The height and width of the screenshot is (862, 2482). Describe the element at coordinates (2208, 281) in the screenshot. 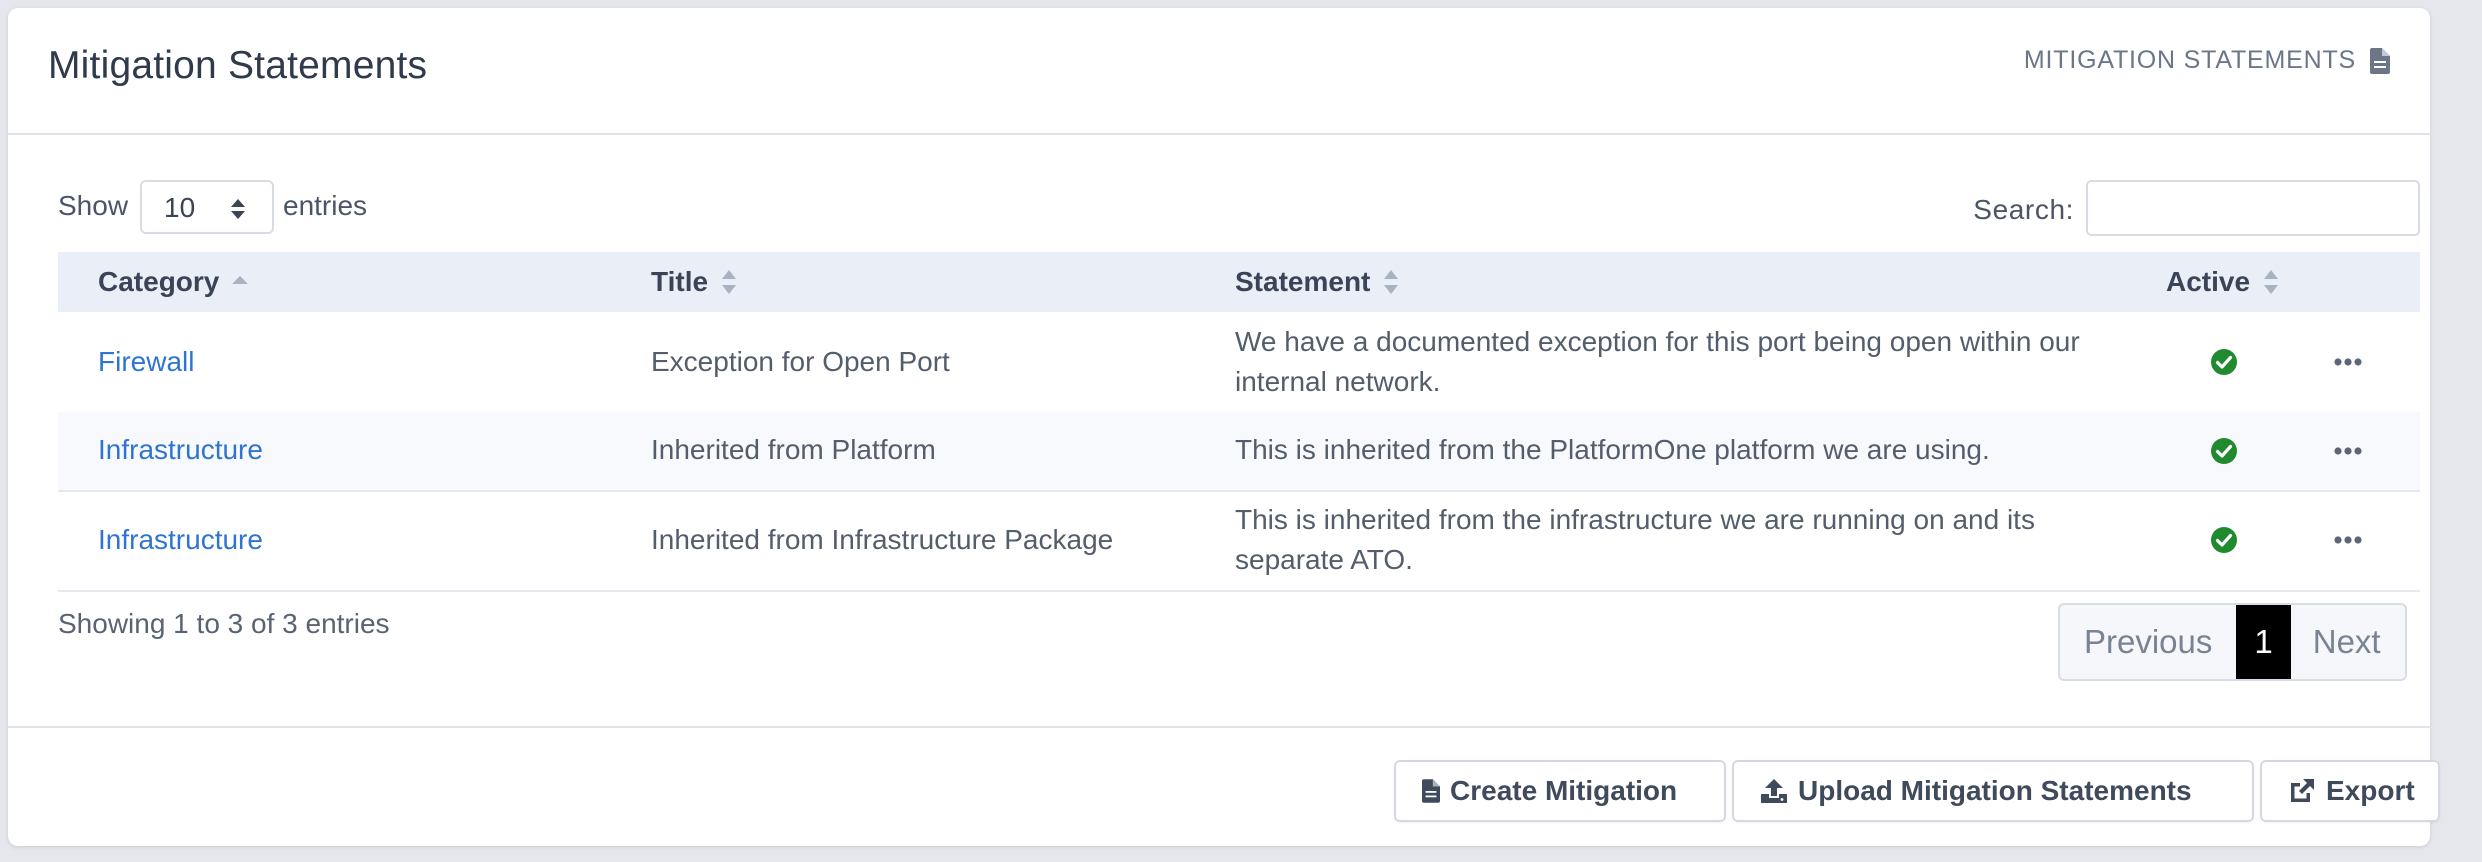

I see `column-label-active: Active` at that location.